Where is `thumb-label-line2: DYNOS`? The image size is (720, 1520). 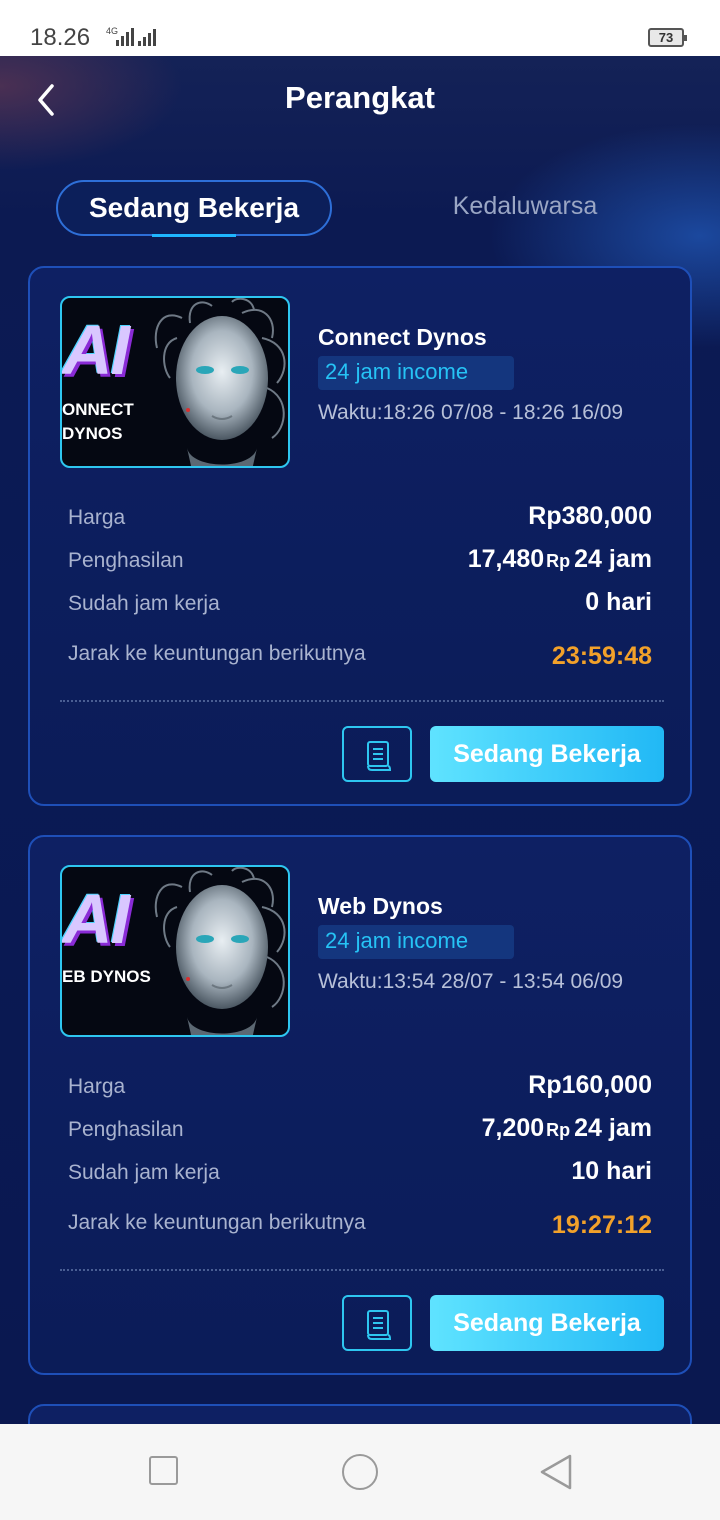
thumb-label-line2: DYNOS is located at coordinates (92, 433).